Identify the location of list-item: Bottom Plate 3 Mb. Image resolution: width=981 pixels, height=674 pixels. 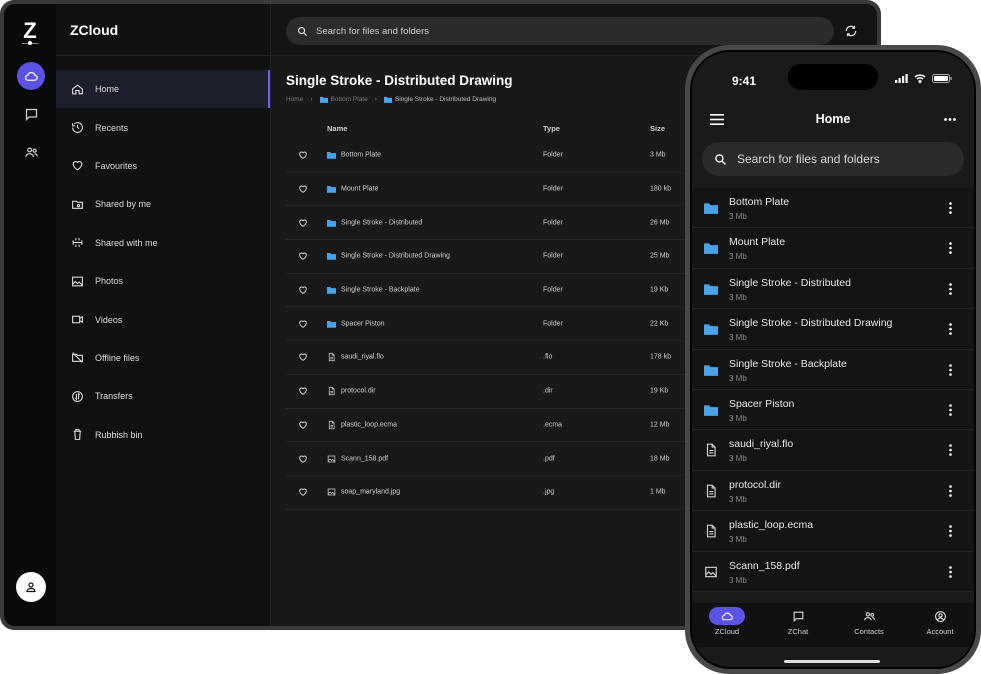
(833, 208).